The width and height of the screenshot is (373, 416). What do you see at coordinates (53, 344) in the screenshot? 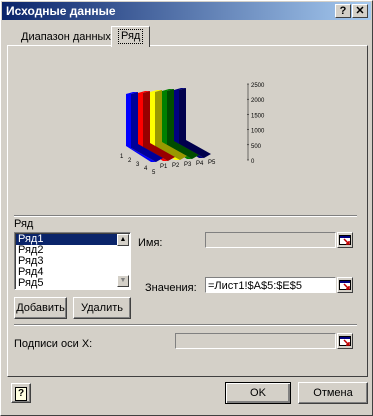
I see `x-labels-label: Подписи оси X:` at bounding box center [53, 344].